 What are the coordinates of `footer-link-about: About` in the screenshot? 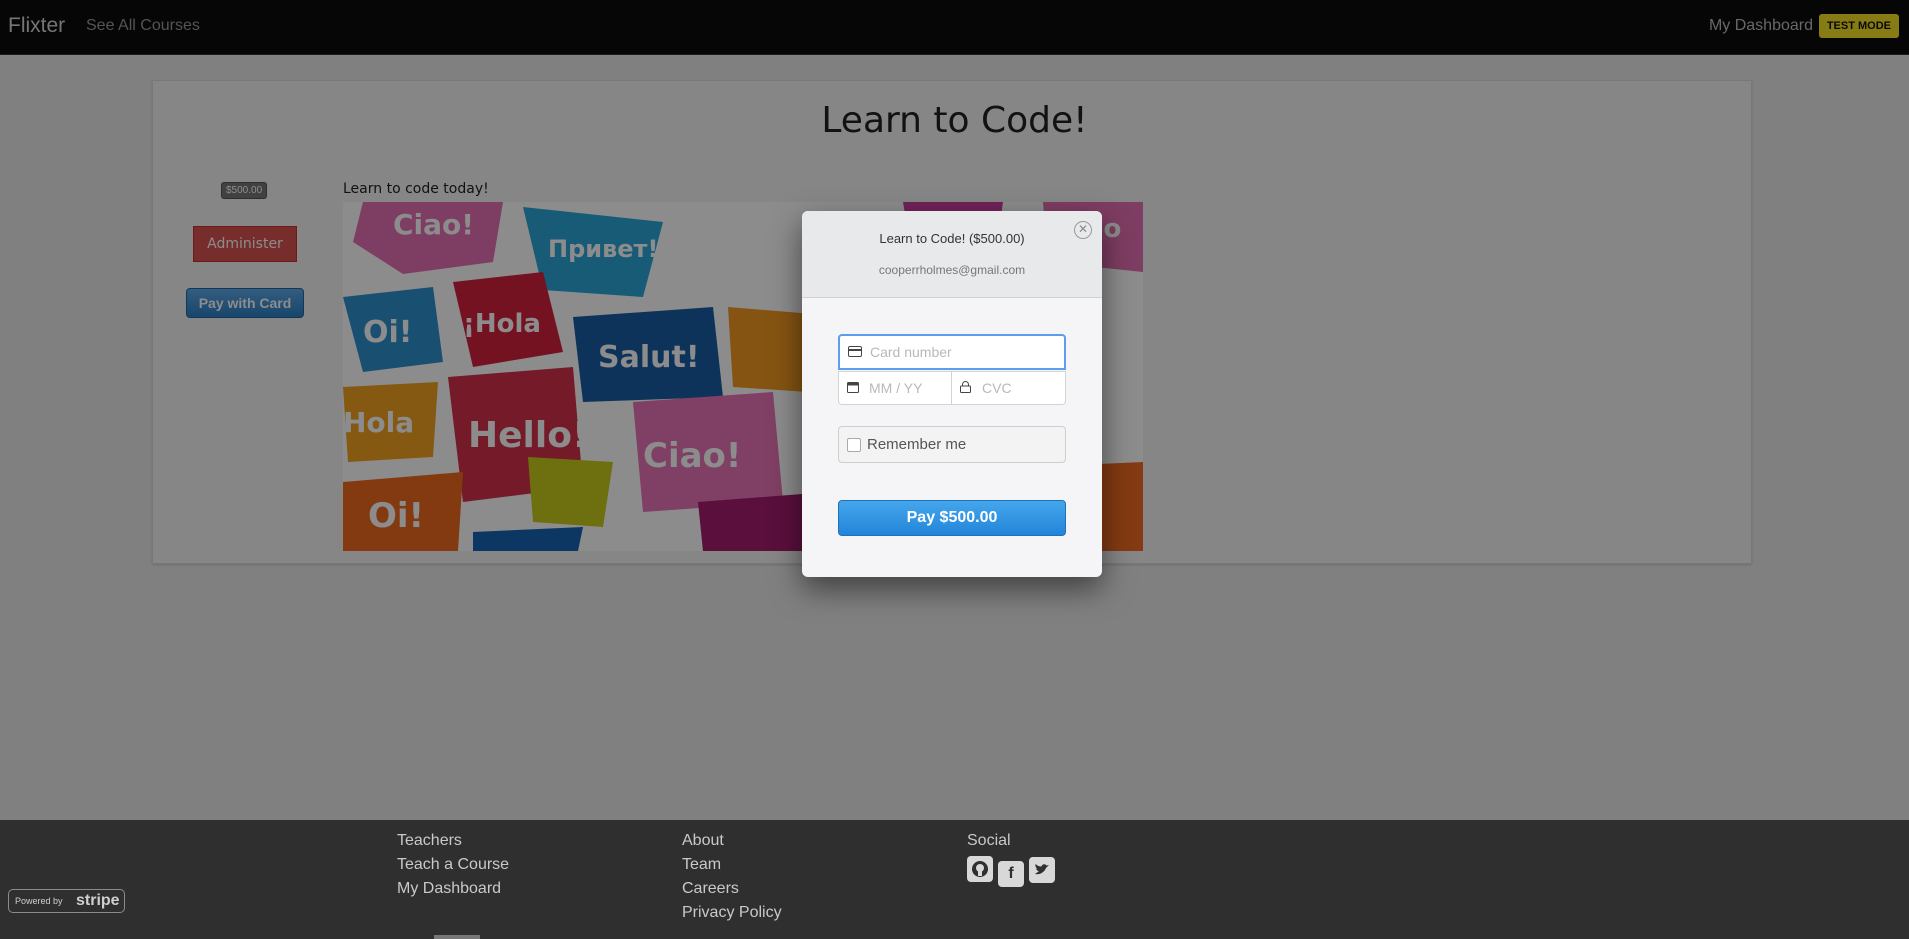 It's located at (732, 844).